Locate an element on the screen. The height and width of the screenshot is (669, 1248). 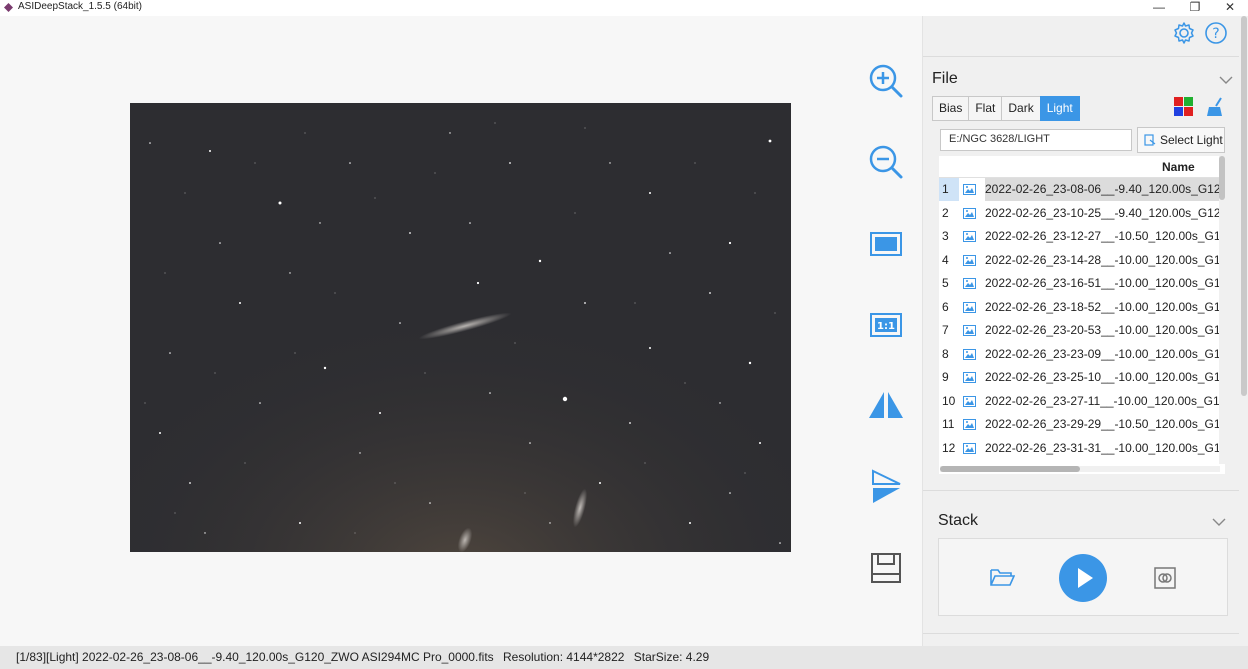
zoom-in-button is located at coordinates (886, 81).